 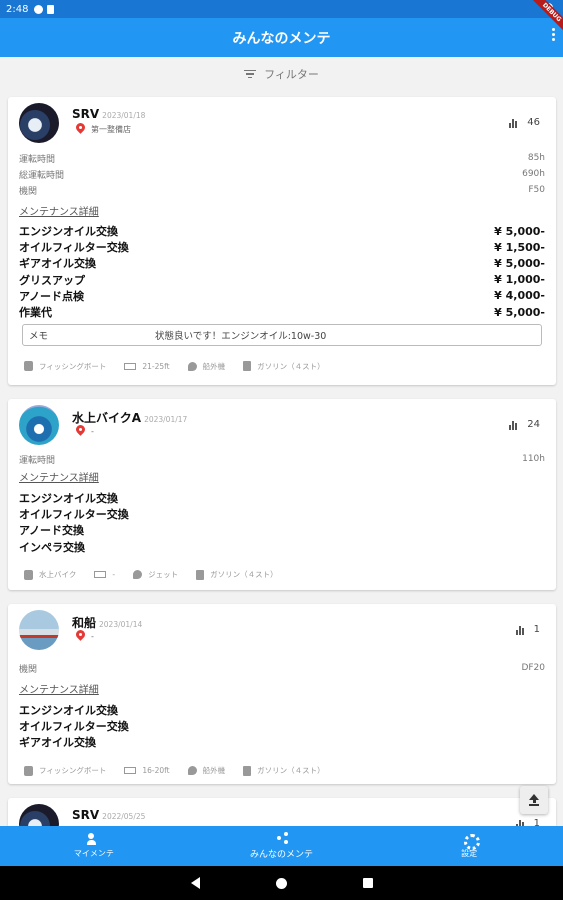 I want to click on tag-row: 水上バイク - ジェット ガソリン（４スト）, so click(x=282, y=575).